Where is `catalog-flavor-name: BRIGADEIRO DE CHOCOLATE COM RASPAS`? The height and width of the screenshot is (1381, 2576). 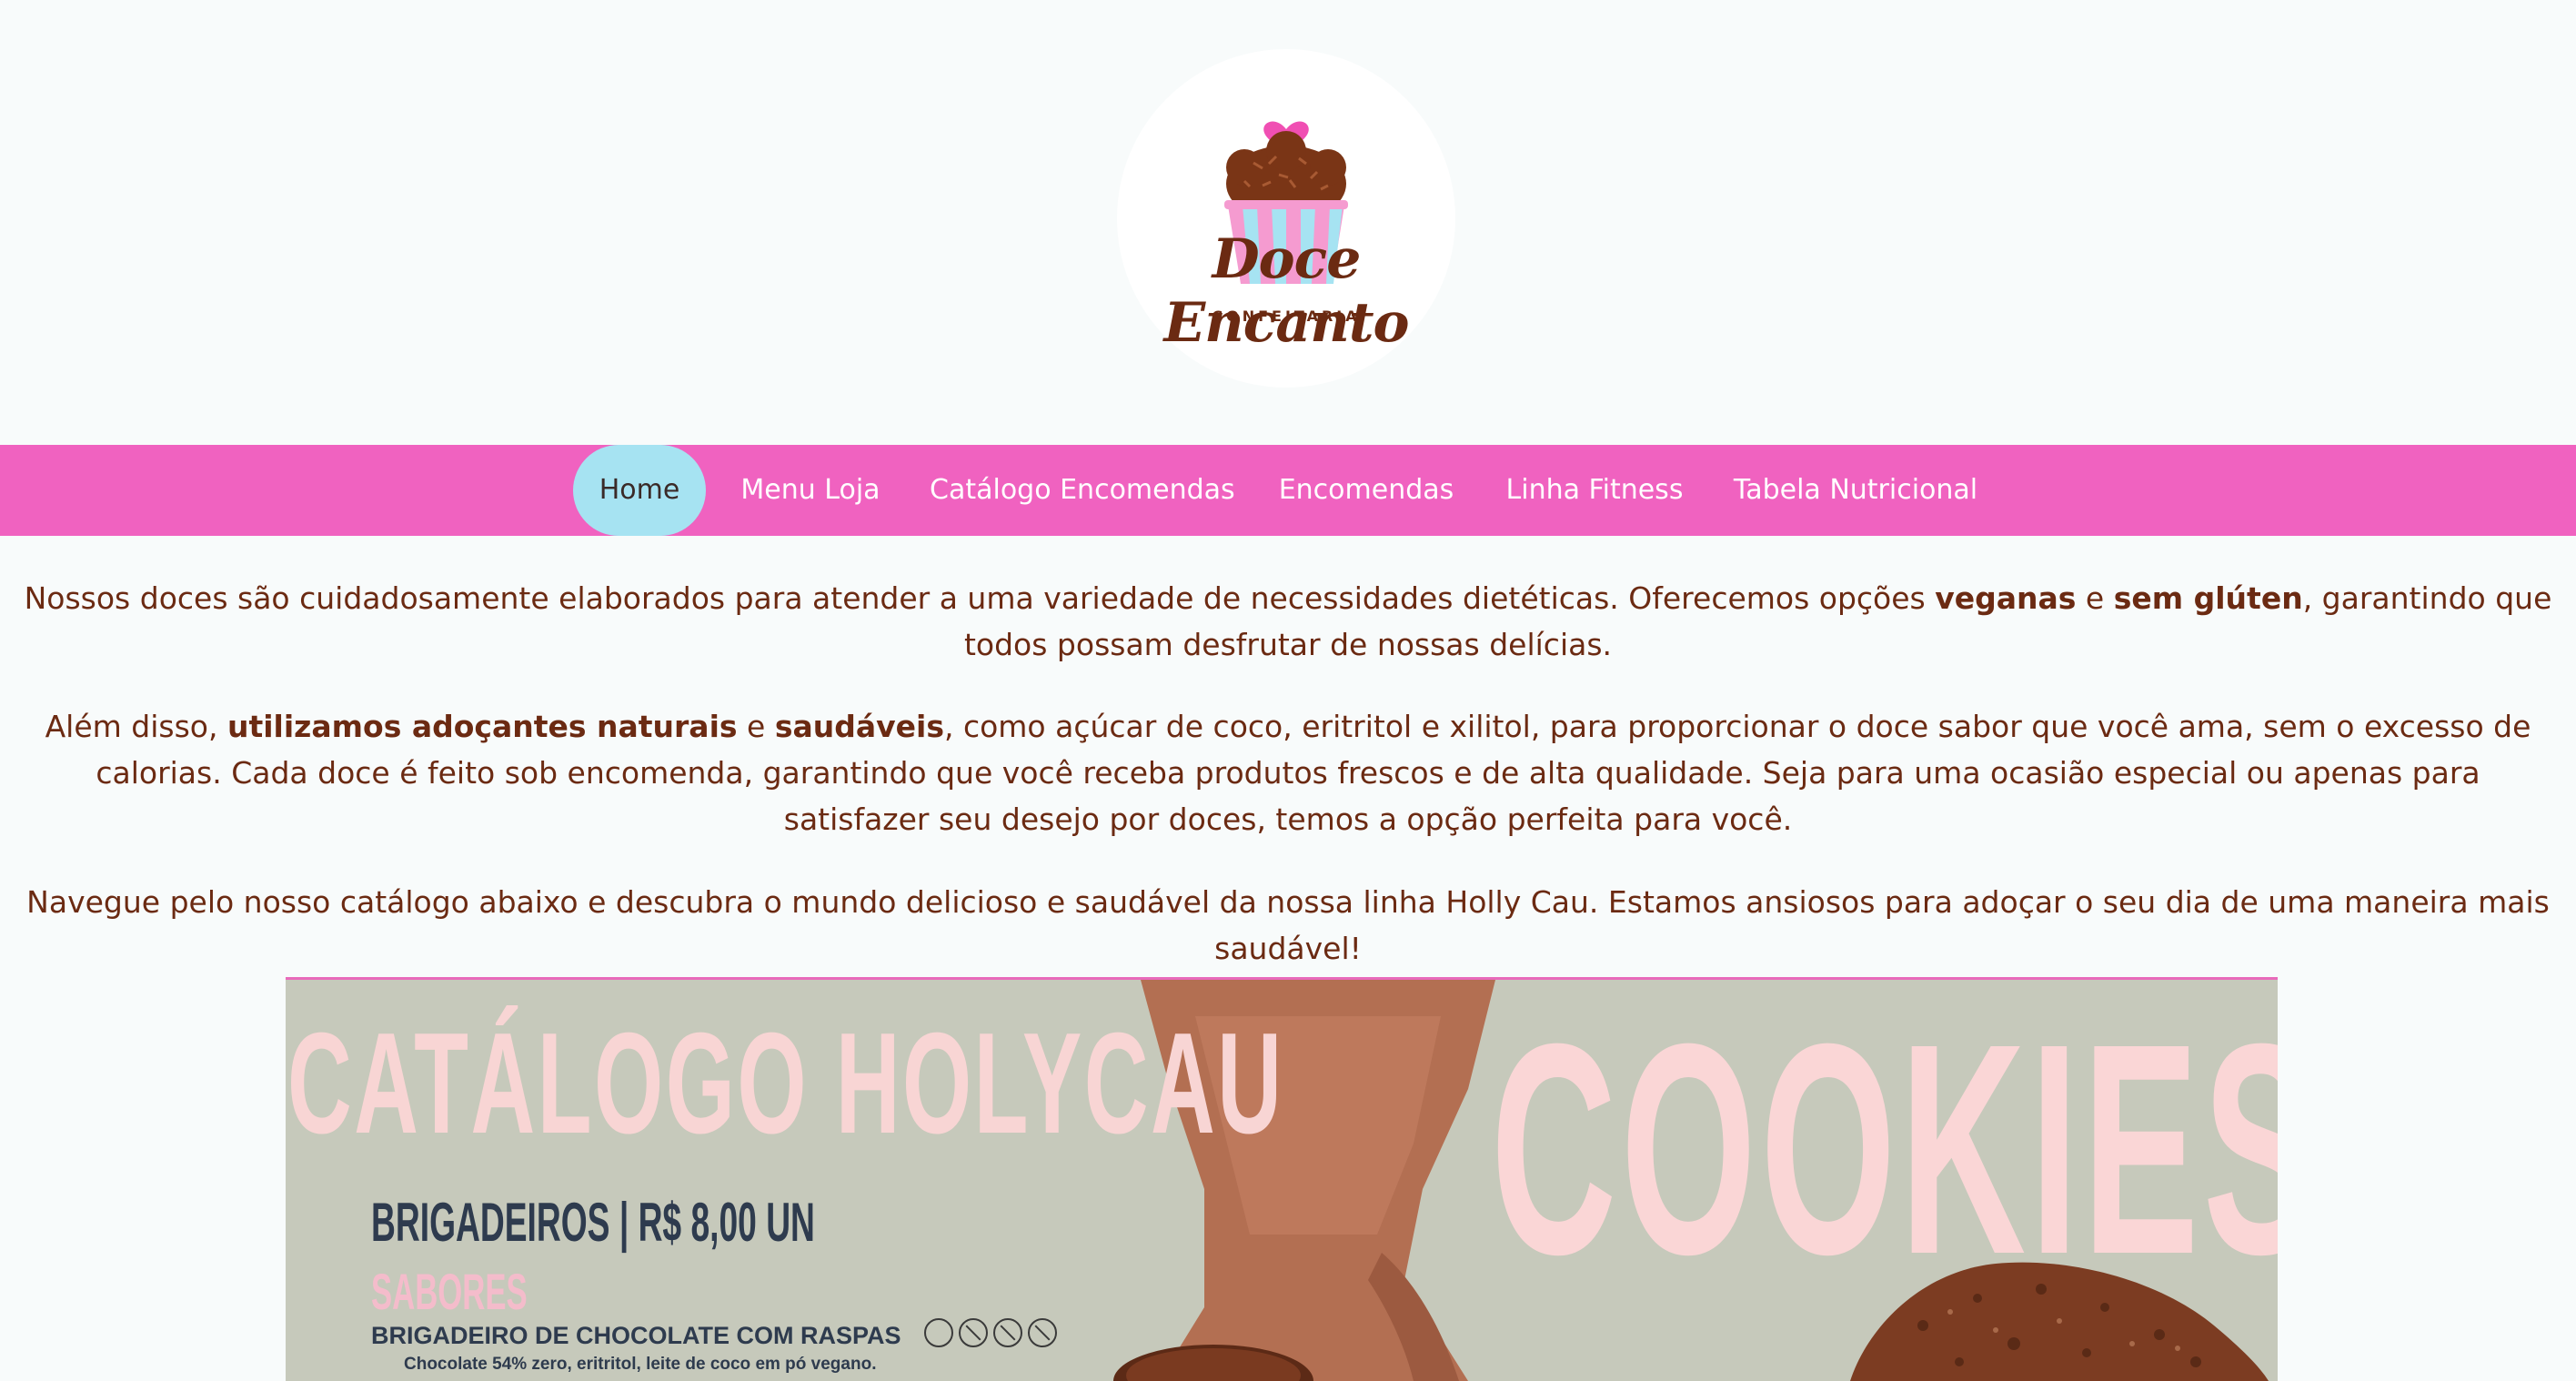 catalog-flavor-name: BRIGADEIRO DE CHOCOLATE COM RASPAS is located at coordinates (636, 1335).